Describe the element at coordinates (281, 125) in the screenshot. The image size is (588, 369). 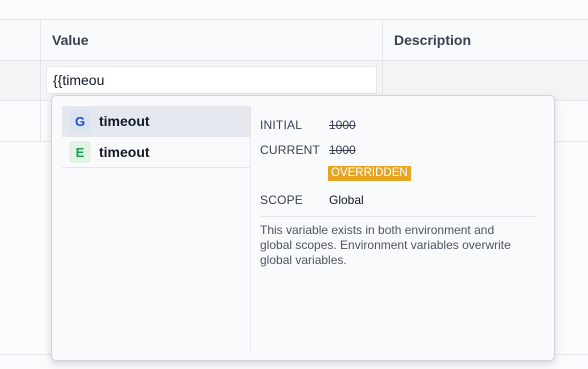
I see `initial-key: INITIAL` at that location.